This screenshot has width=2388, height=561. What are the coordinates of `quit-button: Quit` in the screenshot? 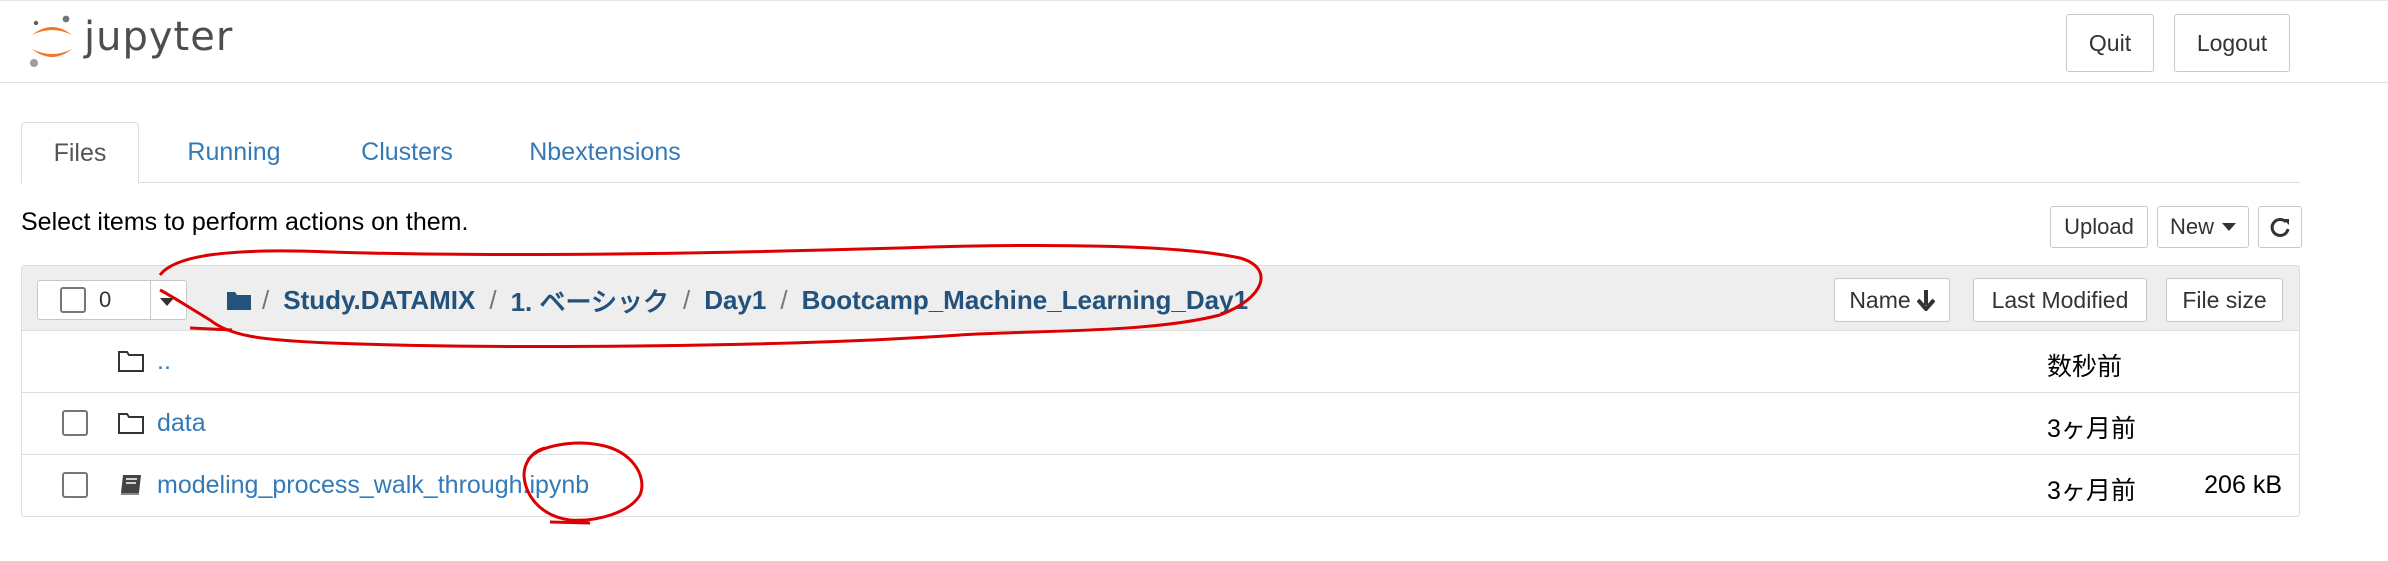 It's located at (2110, 43).